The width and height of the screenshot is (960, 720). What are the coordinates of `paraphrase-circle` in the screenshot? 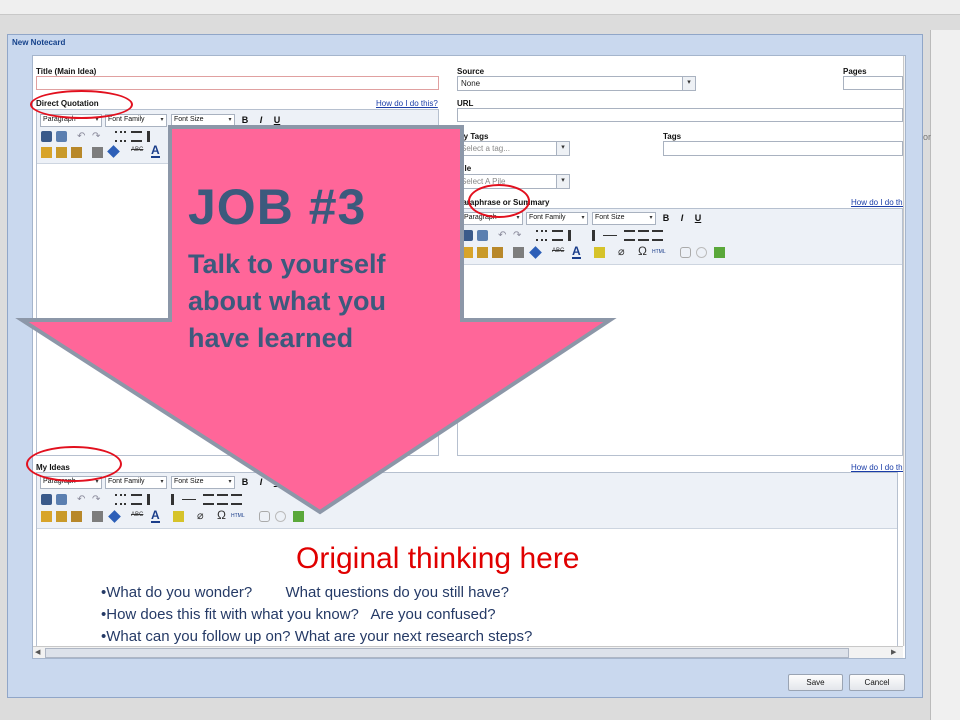 It's located at (499, 201).